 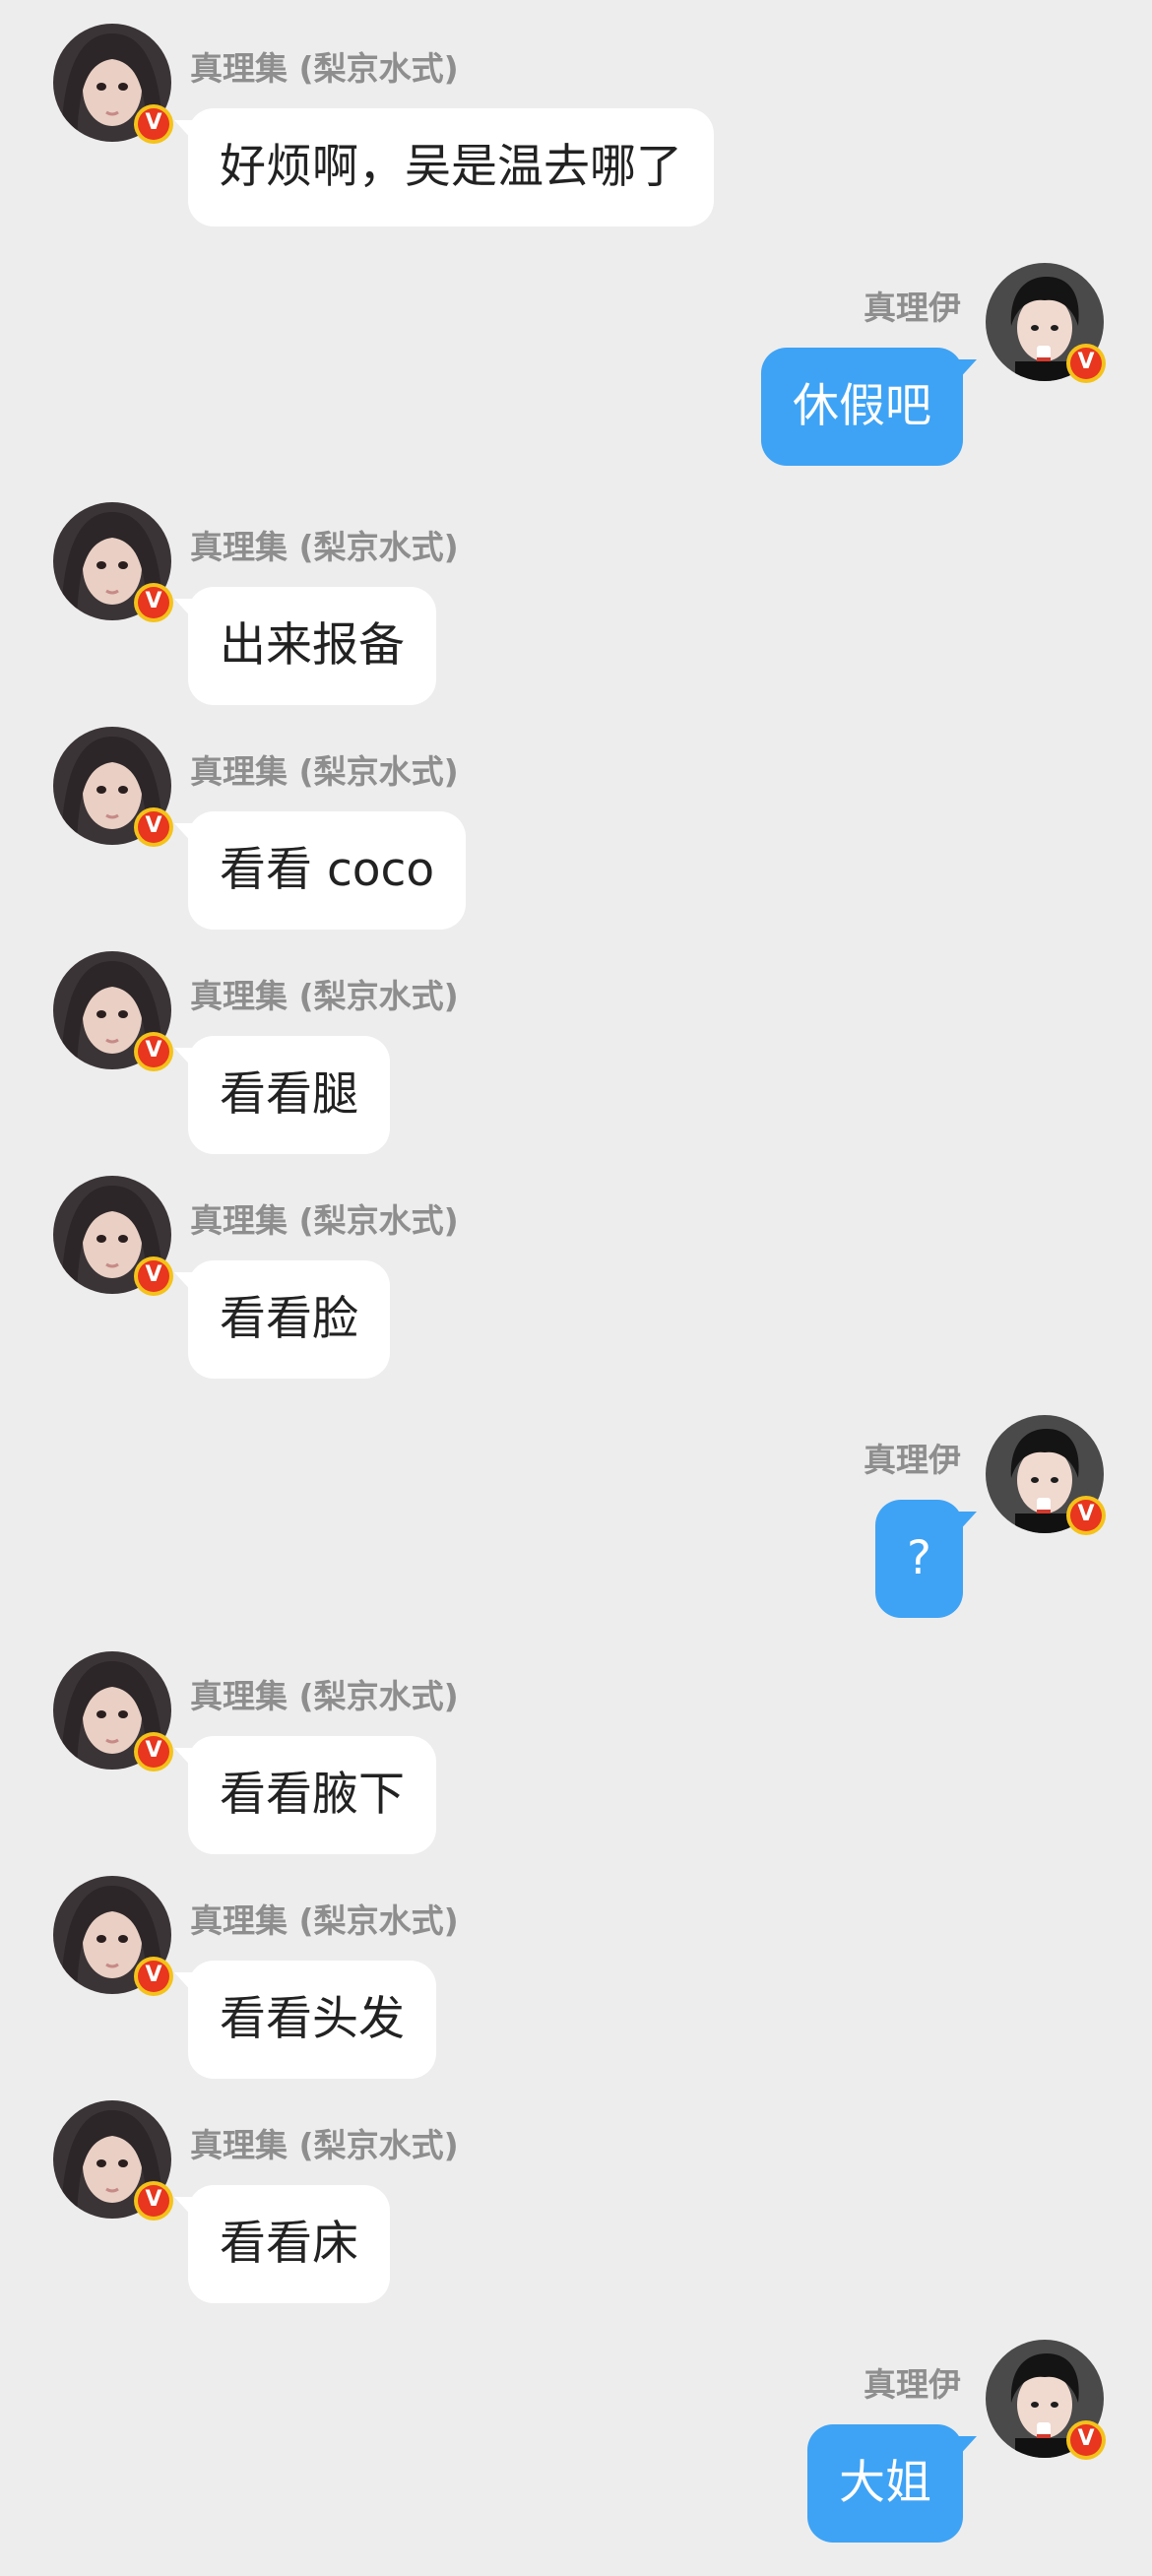 I want to click on message-bubble: 好烦啊，吴是温去哪了, so click(x=451, y=167).